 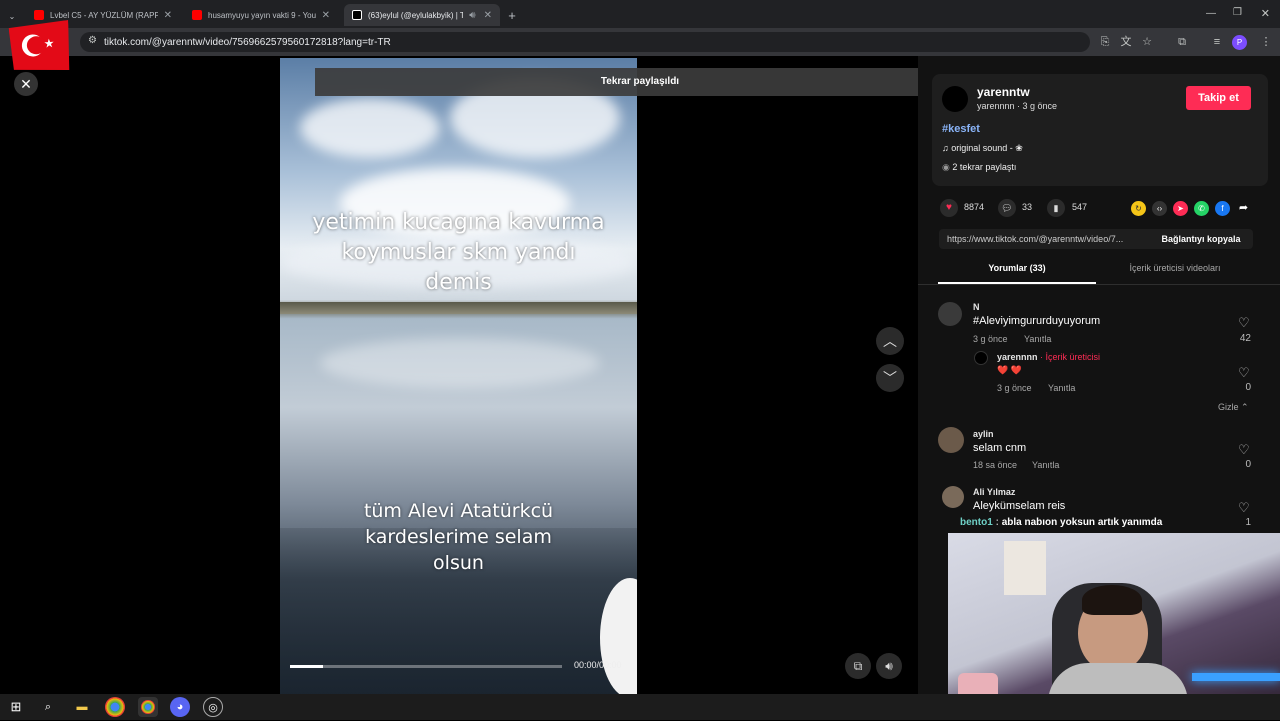 What do you see at coordinates (92, 40) in the screenshot?
I see `site-settings-icon: ⚙` at bounding box center [92, 40].